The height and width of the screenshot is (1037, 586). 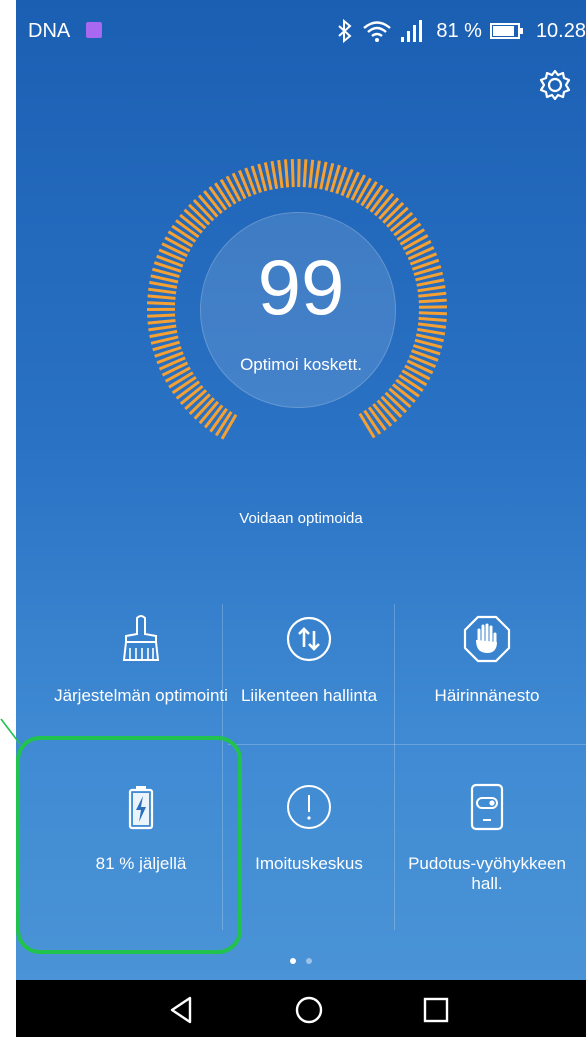 What do you see at coordinates (292, 961) in the screenshot?
I see `page-dot-active` at bounding box center [292, 961].